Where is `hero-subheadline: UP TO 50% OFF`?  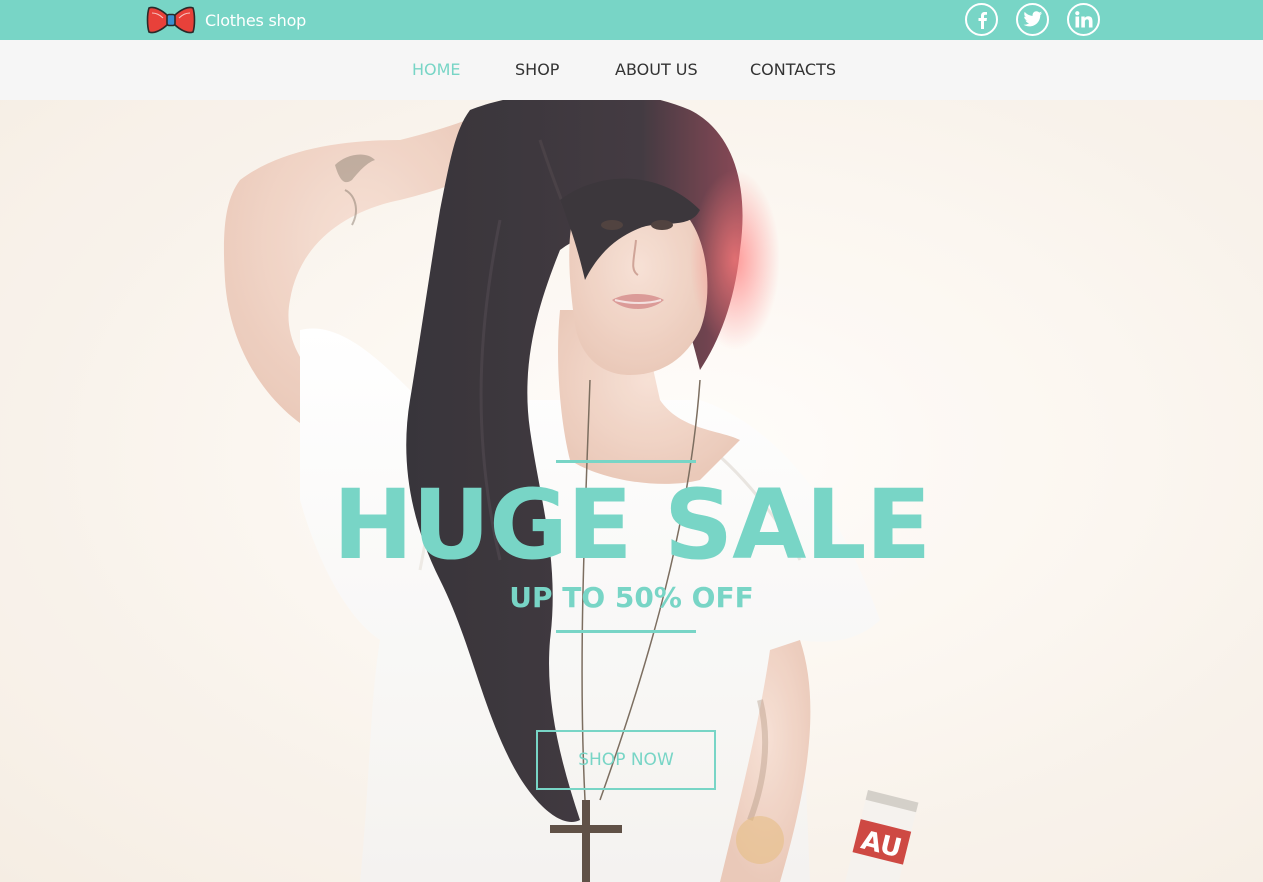 hero-subheadline: UP TO 50% OFF is located at coordinates (631, 597).